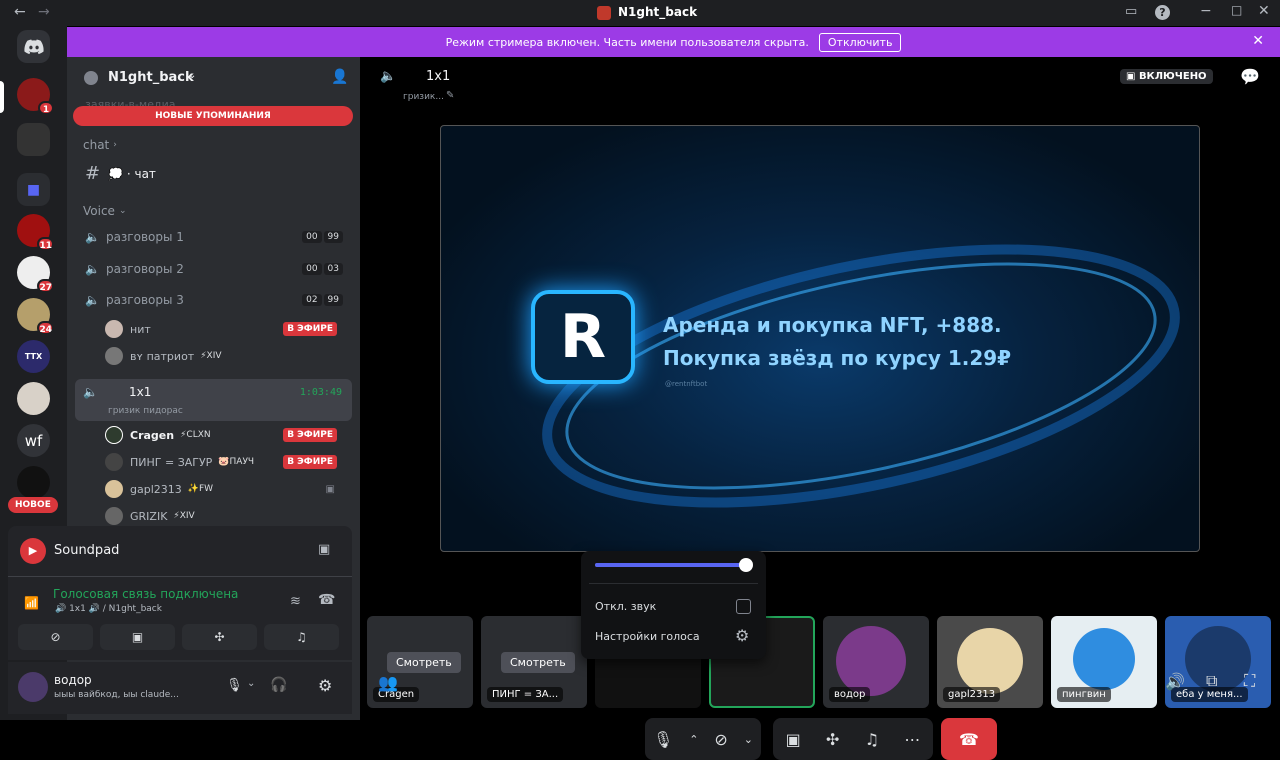 This screenshot has width=1280, height=760. Describe the element at coordinates (438, 76) in the screenshot. I see `channel-title: 1x1` at that location.